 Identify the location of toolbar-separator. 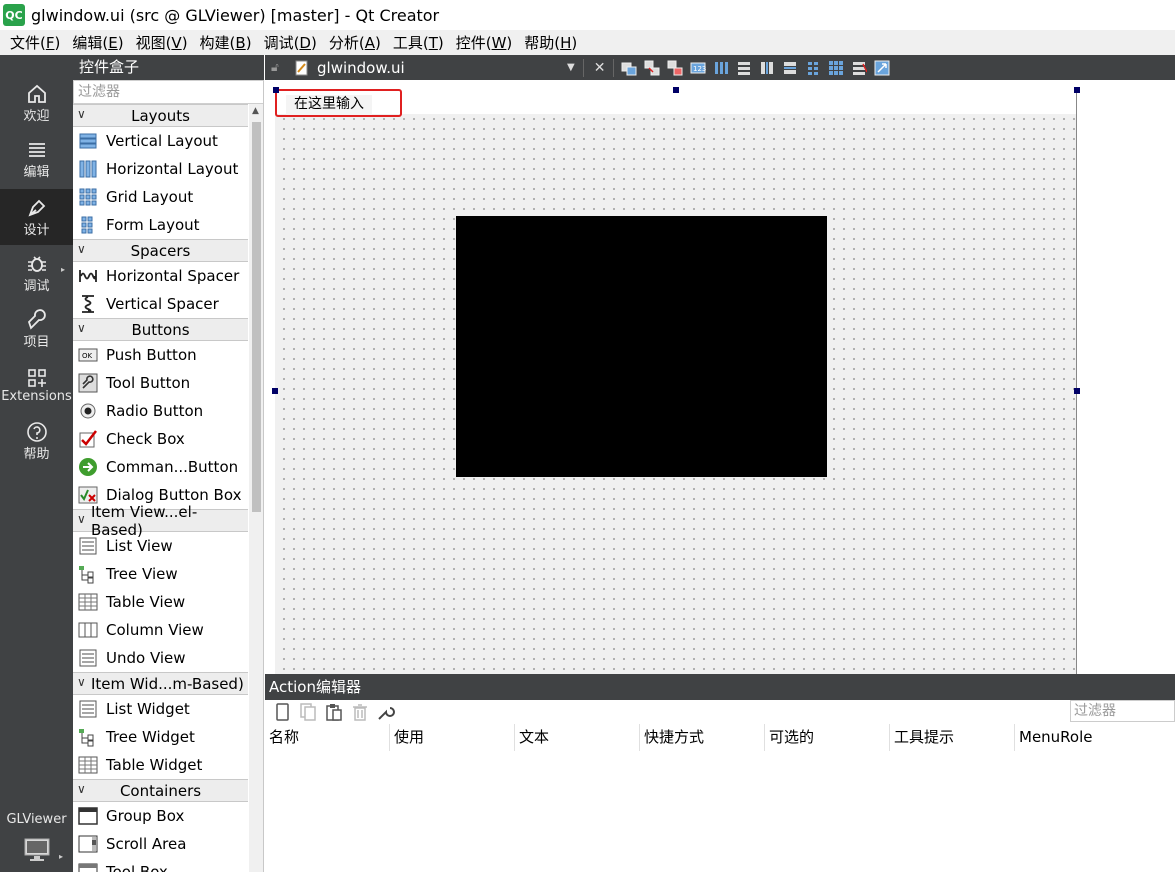
(583, 67).